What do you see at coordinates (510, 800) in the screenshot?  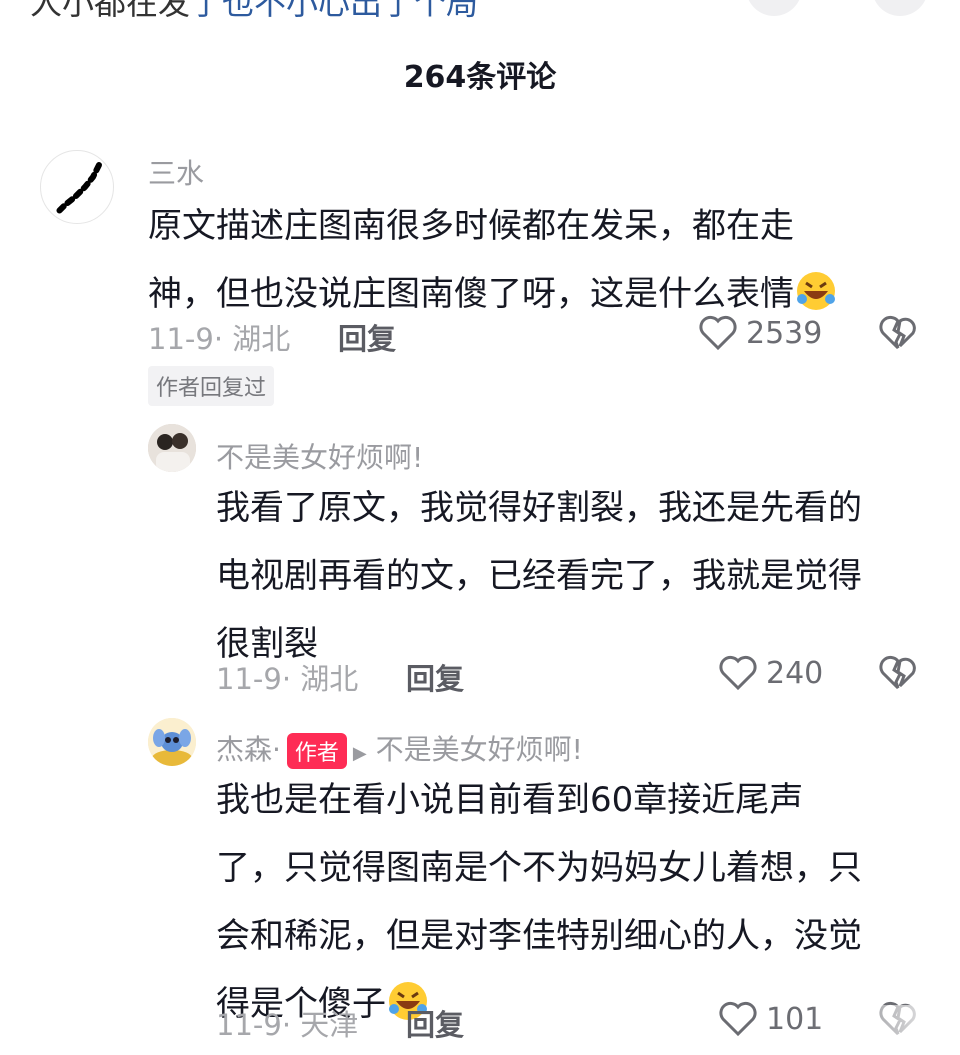 I see `reply-line: 我也是在看小说目前看到60章接近尾声` at bounding box center [510, 800].